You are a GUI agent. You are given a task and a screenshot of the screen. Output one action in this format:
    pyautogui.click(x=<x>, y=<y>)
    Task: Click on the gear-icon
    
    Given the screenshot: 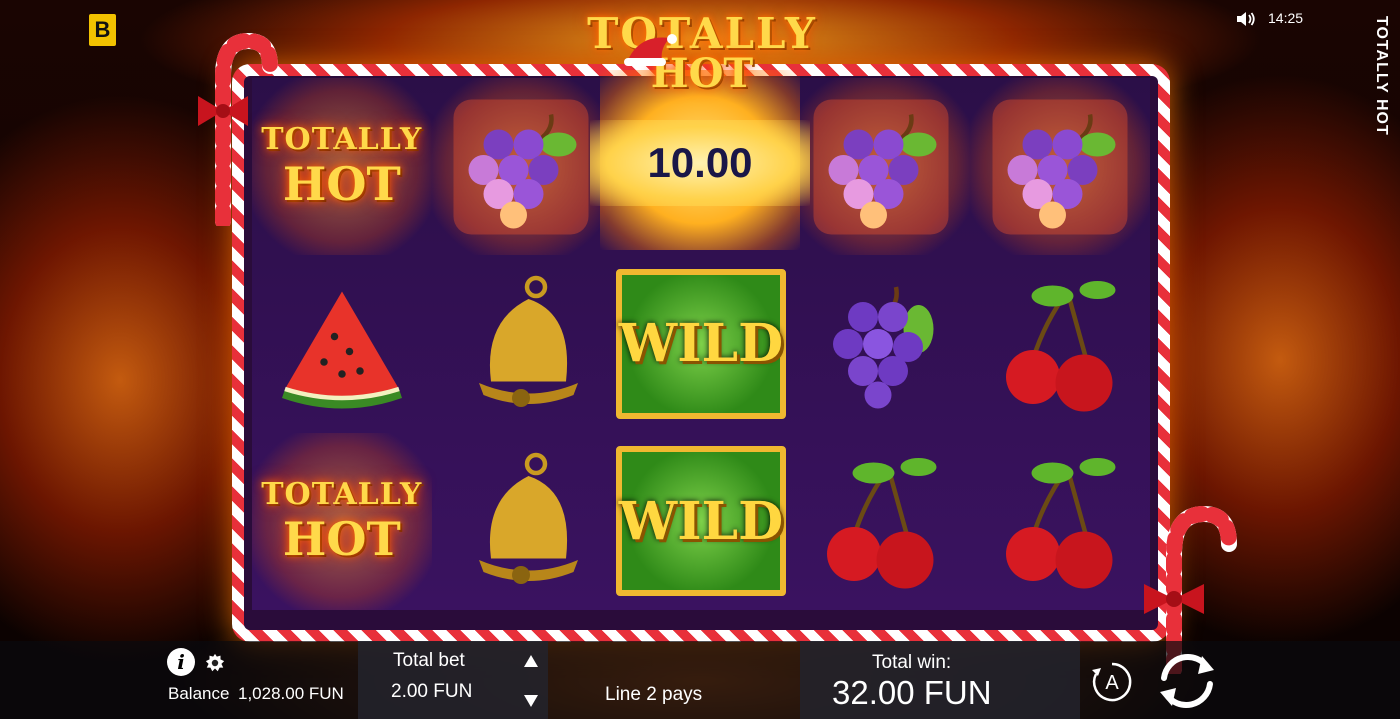 What is the action you would take?
    pyautogui.click(x=215, y=663)
    